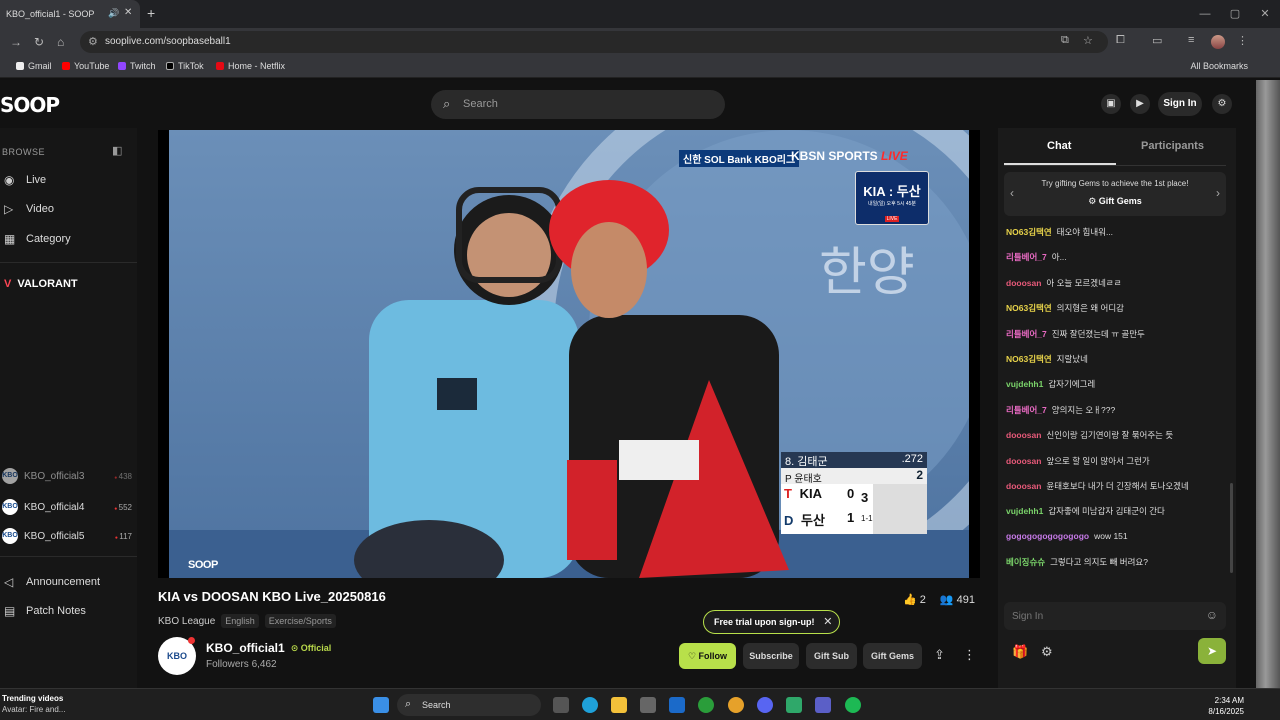  What do you see at coordinates (765, 705) in the screenshot?
I see `discord-icon` at bounding box center [765, 705].